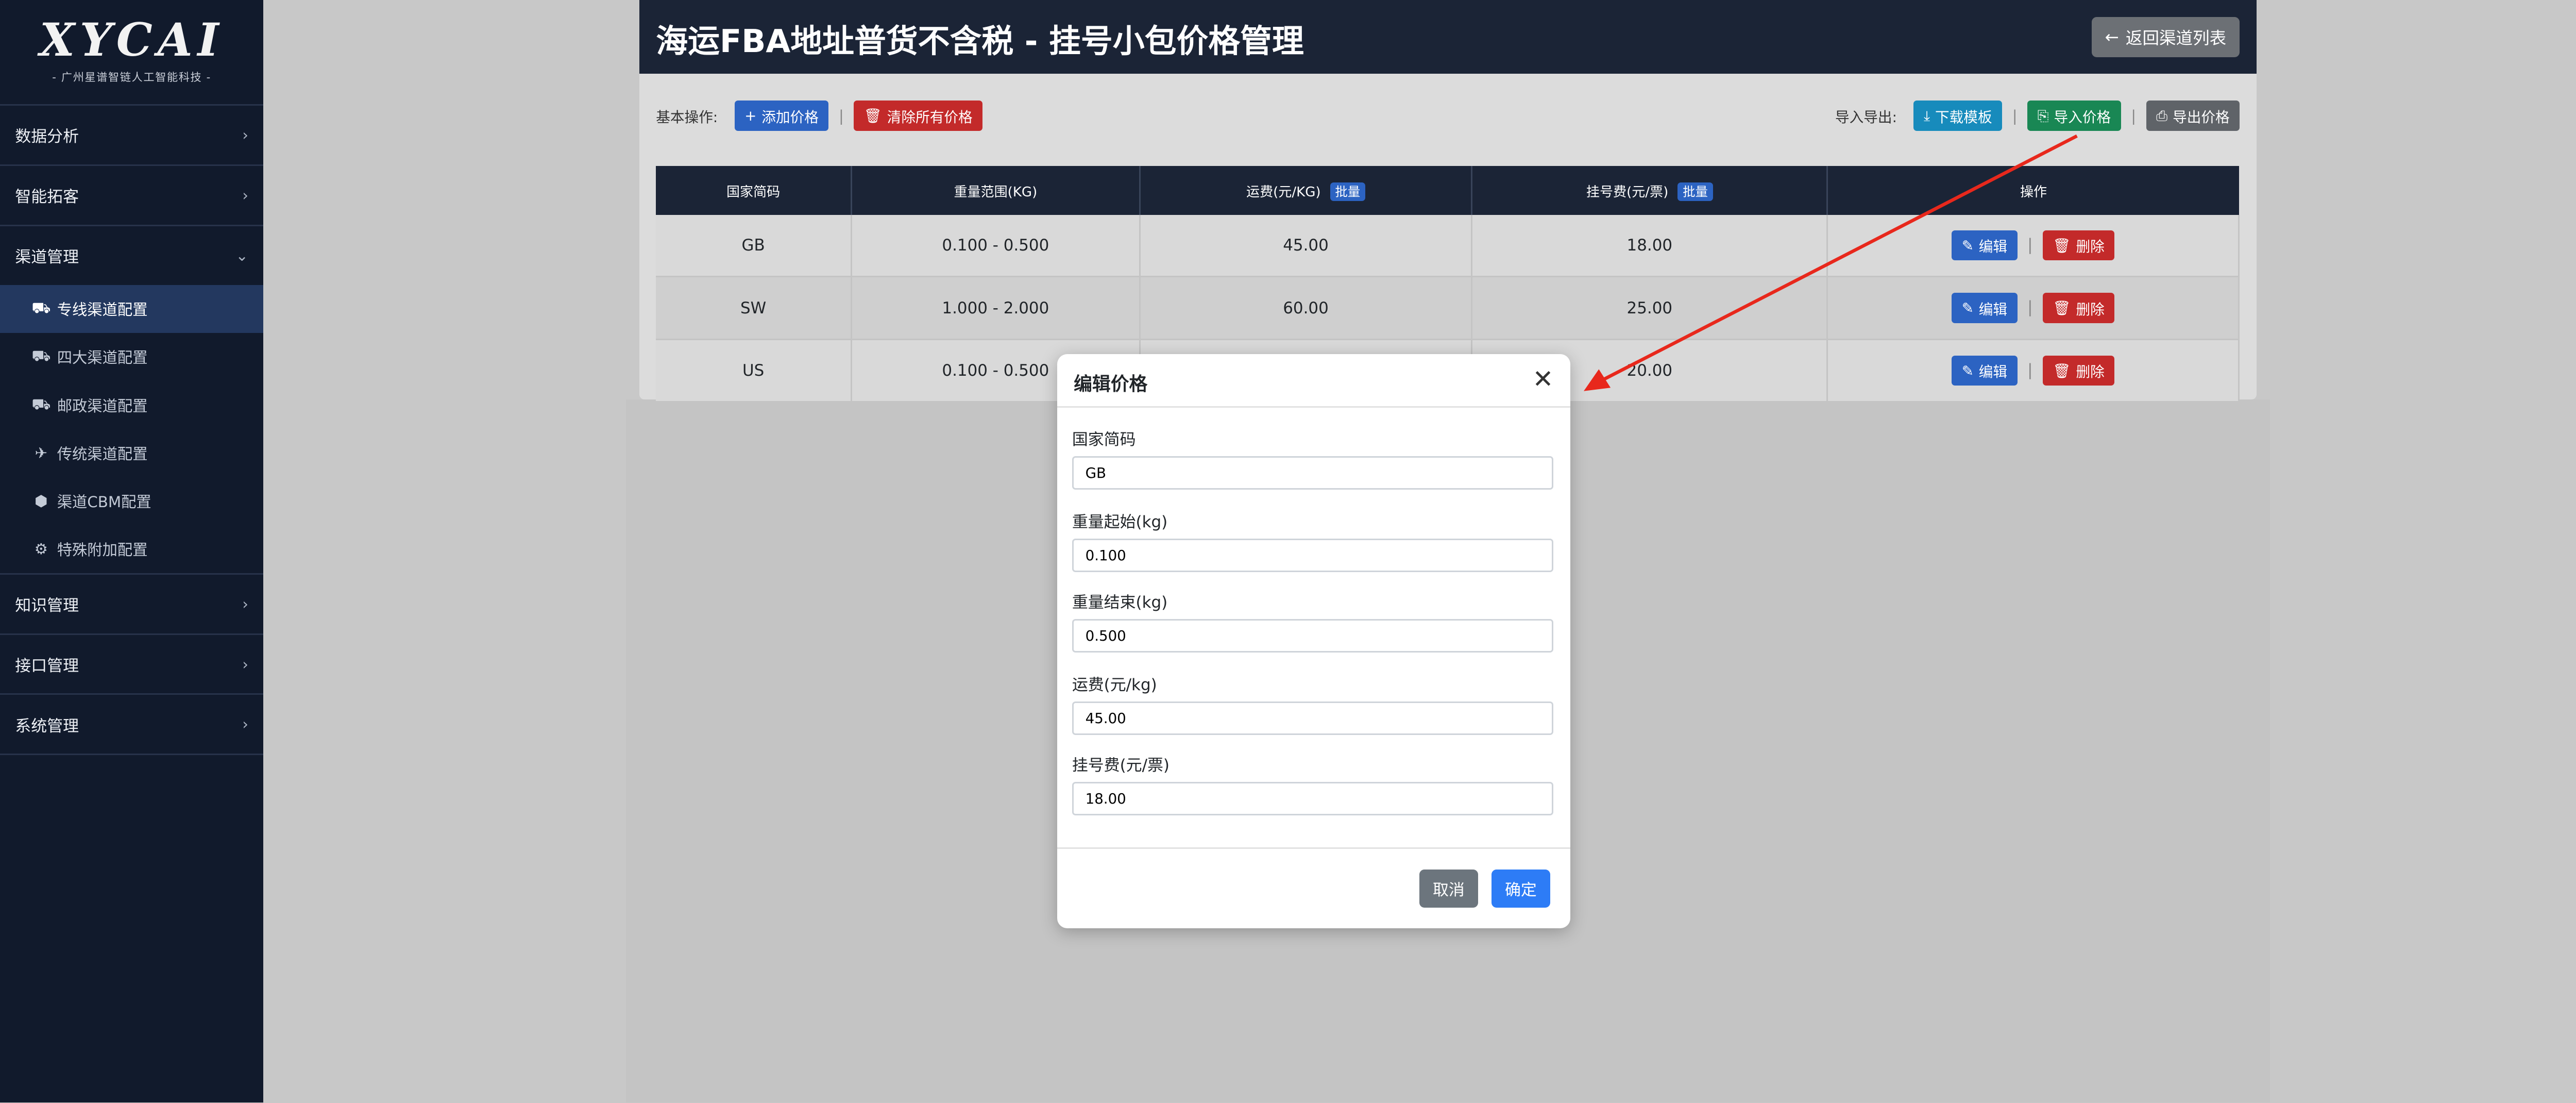 This screenshot has width=2576, height=1103. Describe the element at coordinates (41, 501) in the screenshot. I see `cube-icon: ⬢` at that location.